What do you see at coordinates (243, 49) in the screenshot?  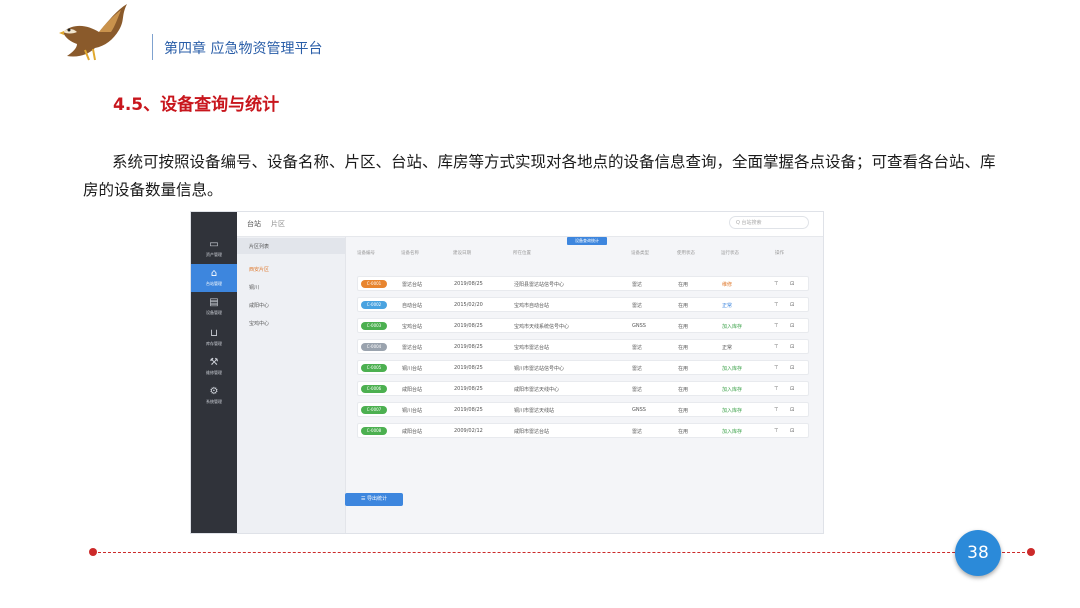 I see `chapter-title: 第四章 应急物资管理平台` at bounding box center [243, 49].